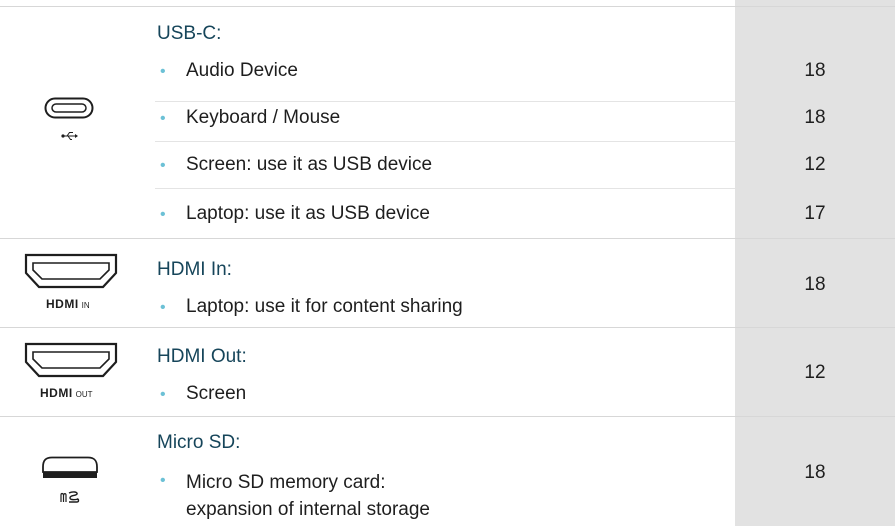 The height and width of the screenshot is (526, 895). What do you see at coordinates (85, 305) in the screenshot?
I see `port-direction-label: IN` at bounding box center [85, 305].